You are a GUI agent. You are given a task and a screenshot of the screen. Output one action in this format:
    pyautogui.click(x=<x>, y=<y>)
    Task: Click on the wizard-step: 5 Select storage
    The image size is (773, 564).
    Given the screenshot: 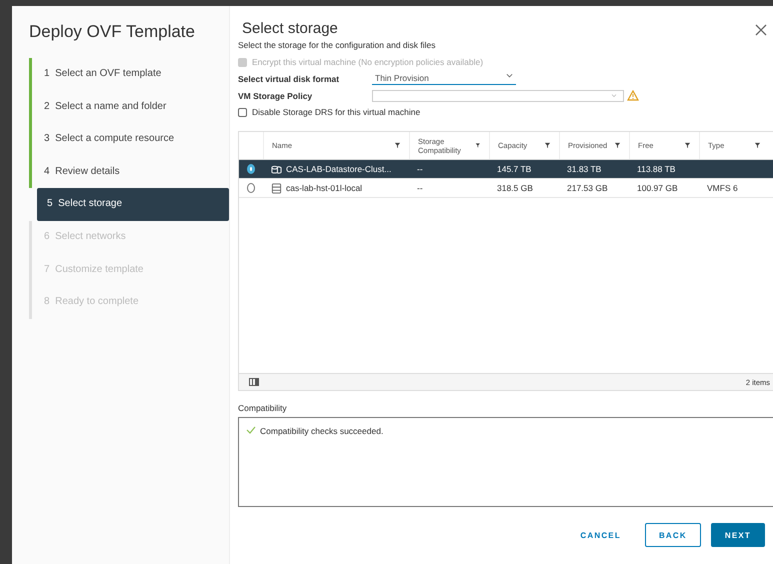 What is the action you would take?
    pyautogui.click(x=133, y=204)
    